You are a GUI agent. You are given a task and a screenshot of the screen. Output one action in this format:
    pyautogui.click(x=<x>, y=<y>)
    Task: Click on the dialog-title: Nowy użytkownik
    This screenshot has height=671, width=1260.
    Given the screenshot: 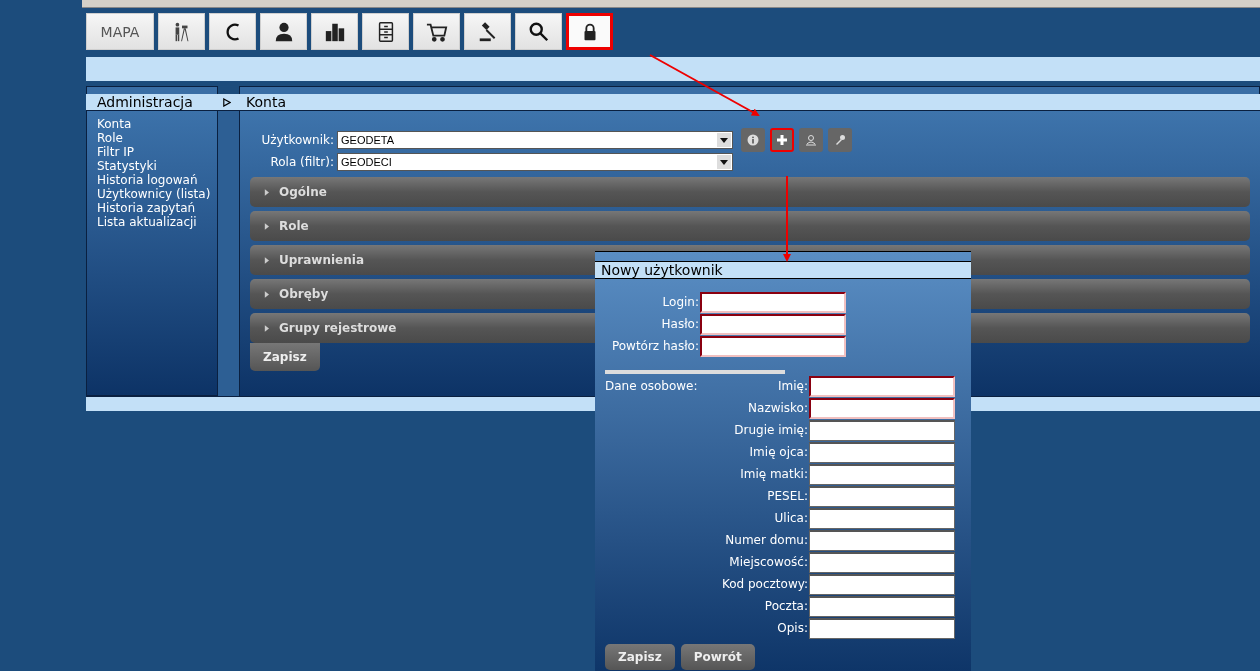 What is the action you would take?
    pyautogui.click(x=783, y=270)
    